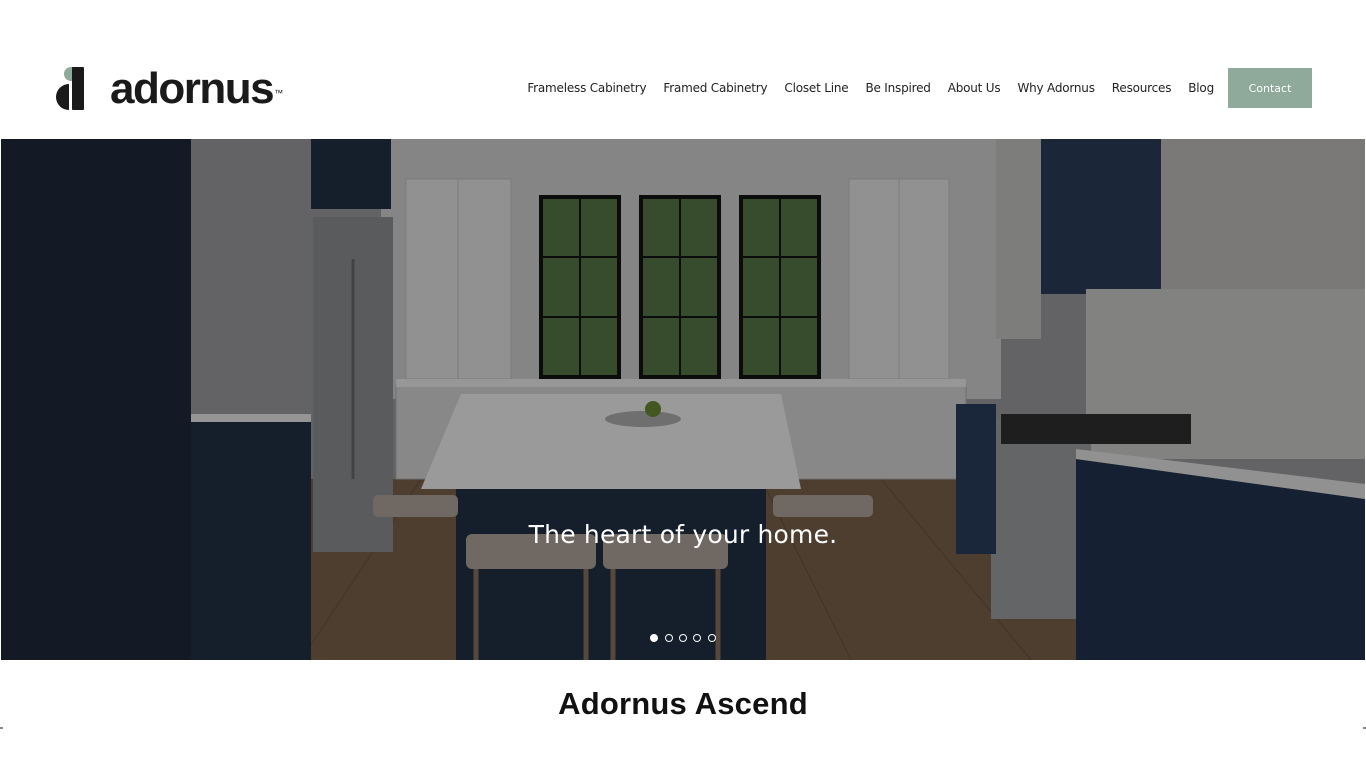 Image resolution: width=1366 pixels, height=768 pixels. Describe the element at coordinates (897, 88) in the screenshot. I see `nav-item-be-inspired: Be Inspired` at that location.